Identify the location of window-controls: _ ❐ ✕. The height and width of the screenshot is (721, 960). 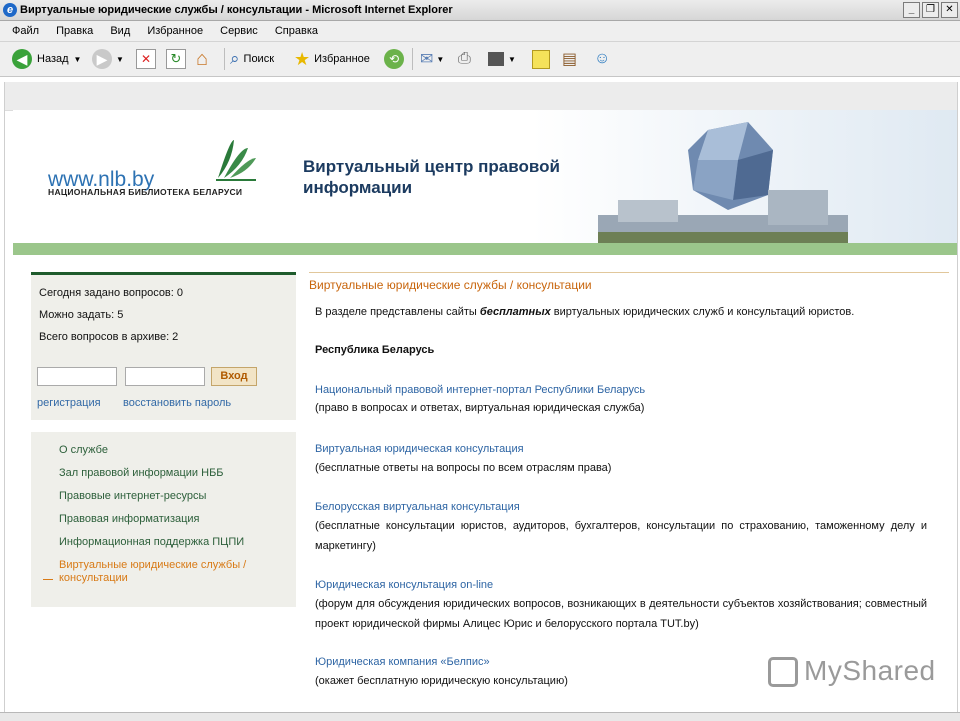
(930, 10).